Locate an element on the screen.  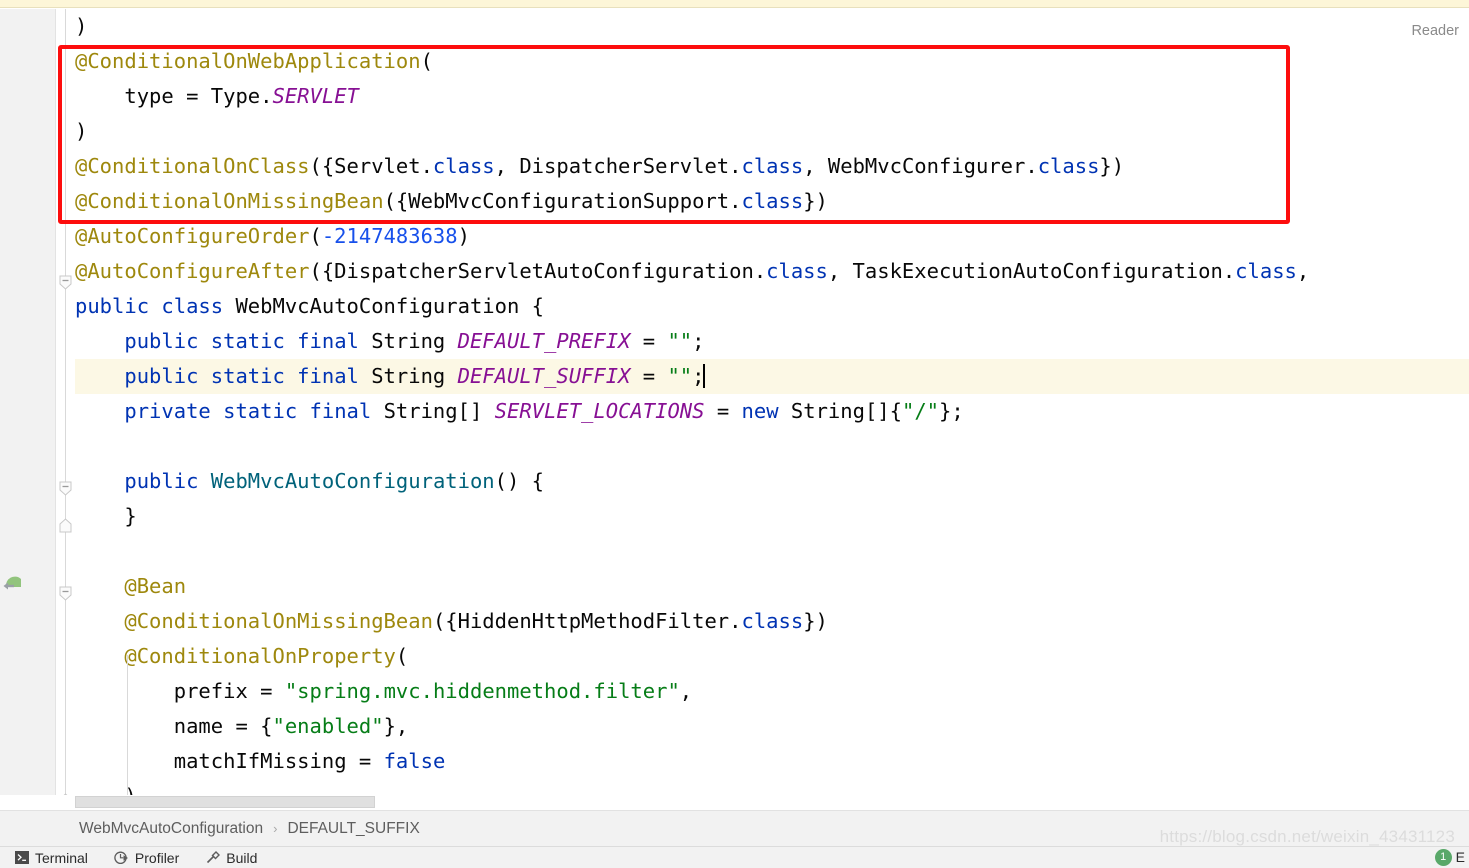
tool-button-profiler: Profiler is located at coordinates (146, 857).